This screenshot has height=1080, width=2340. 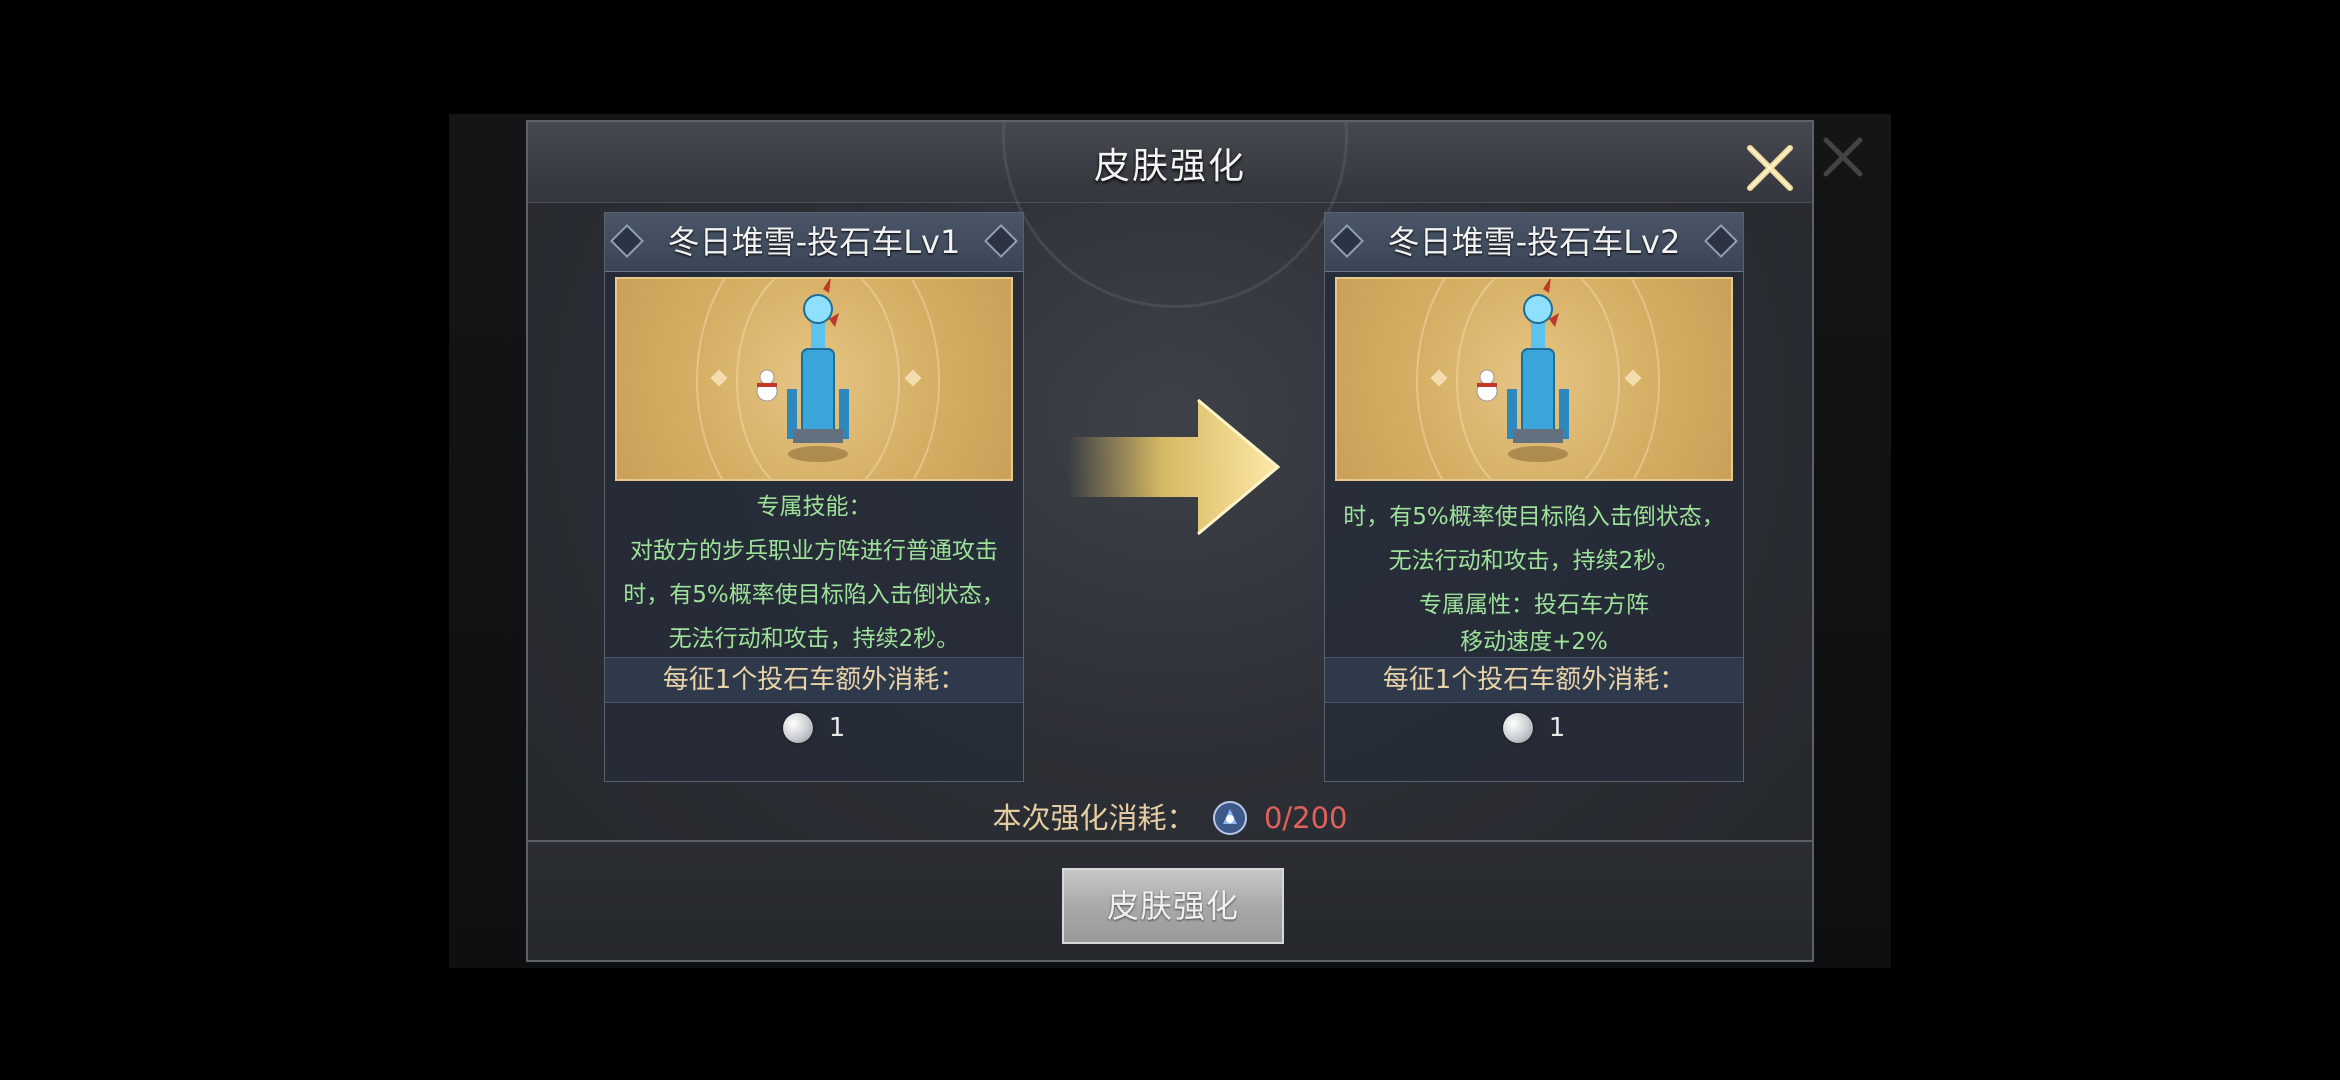 I want to click on skin-name: 冬日堆雪-投石车Lv2, so click(x=1534, y=242).